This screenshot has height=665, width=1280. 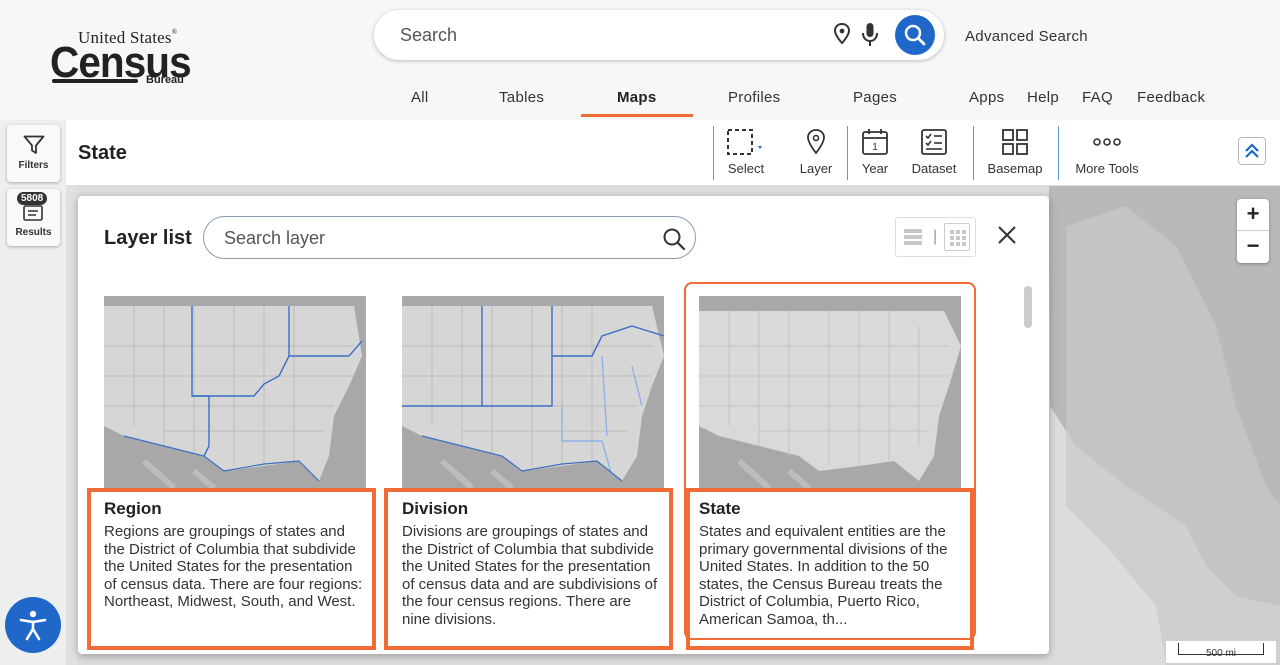 I want to click on search-button, so click(x=915, y=35).